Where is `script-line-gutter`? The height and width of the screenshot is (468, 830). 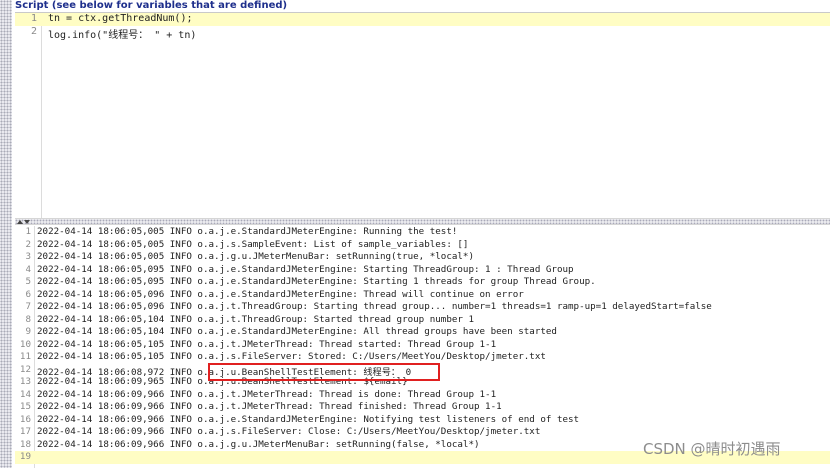
script-line-gutter is located at coordinates (28, 116).